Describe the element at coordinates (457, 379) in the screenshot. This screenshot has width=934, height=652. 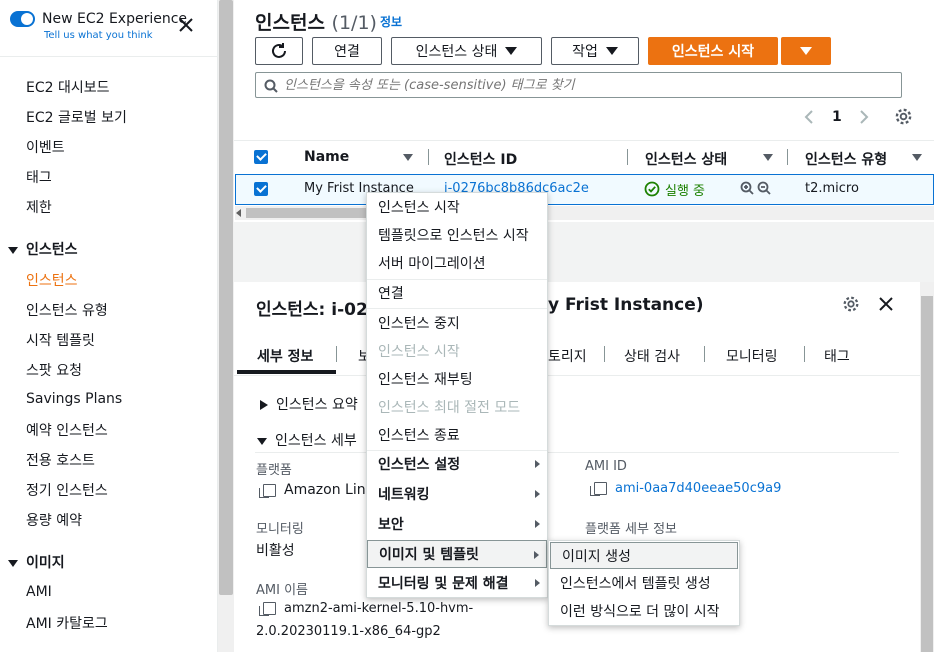
I see `menu-item-reboot-instance: 인스턴스 재부팅` at that location.